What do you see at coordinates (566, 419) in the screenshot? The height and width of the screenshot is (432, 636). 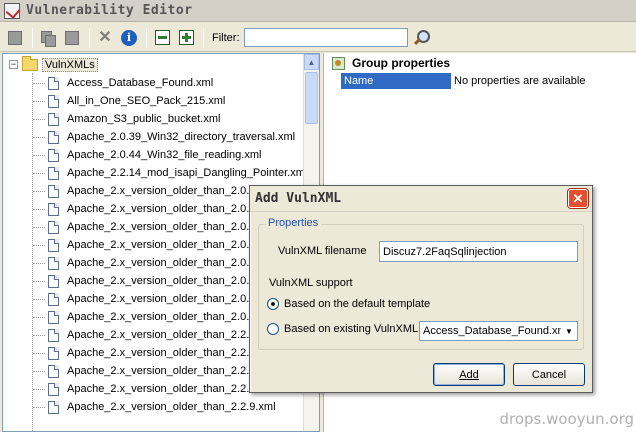 I see `watermark: drops.wooyun.org` at bounding box center [566, 419].